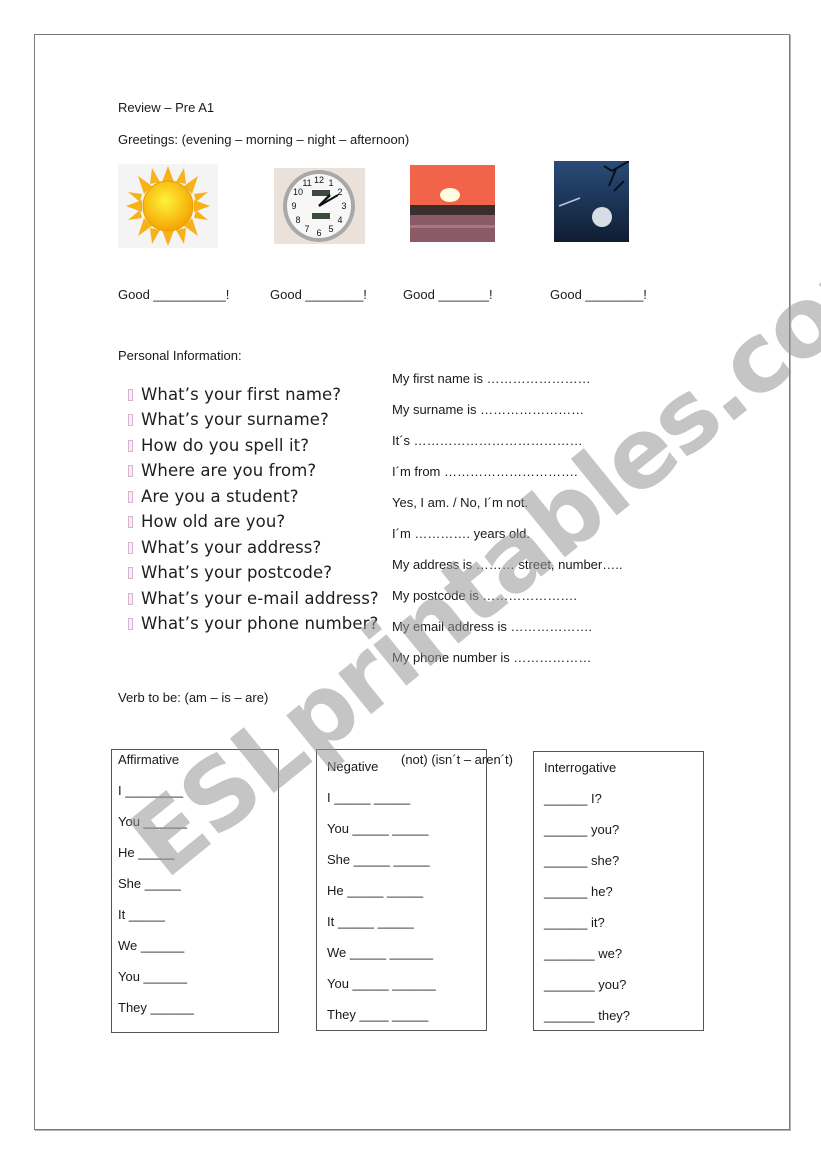  Describe the element at coordinates (149, 883) in the screenshot. I see `affirmative-row: She _____` at that location.